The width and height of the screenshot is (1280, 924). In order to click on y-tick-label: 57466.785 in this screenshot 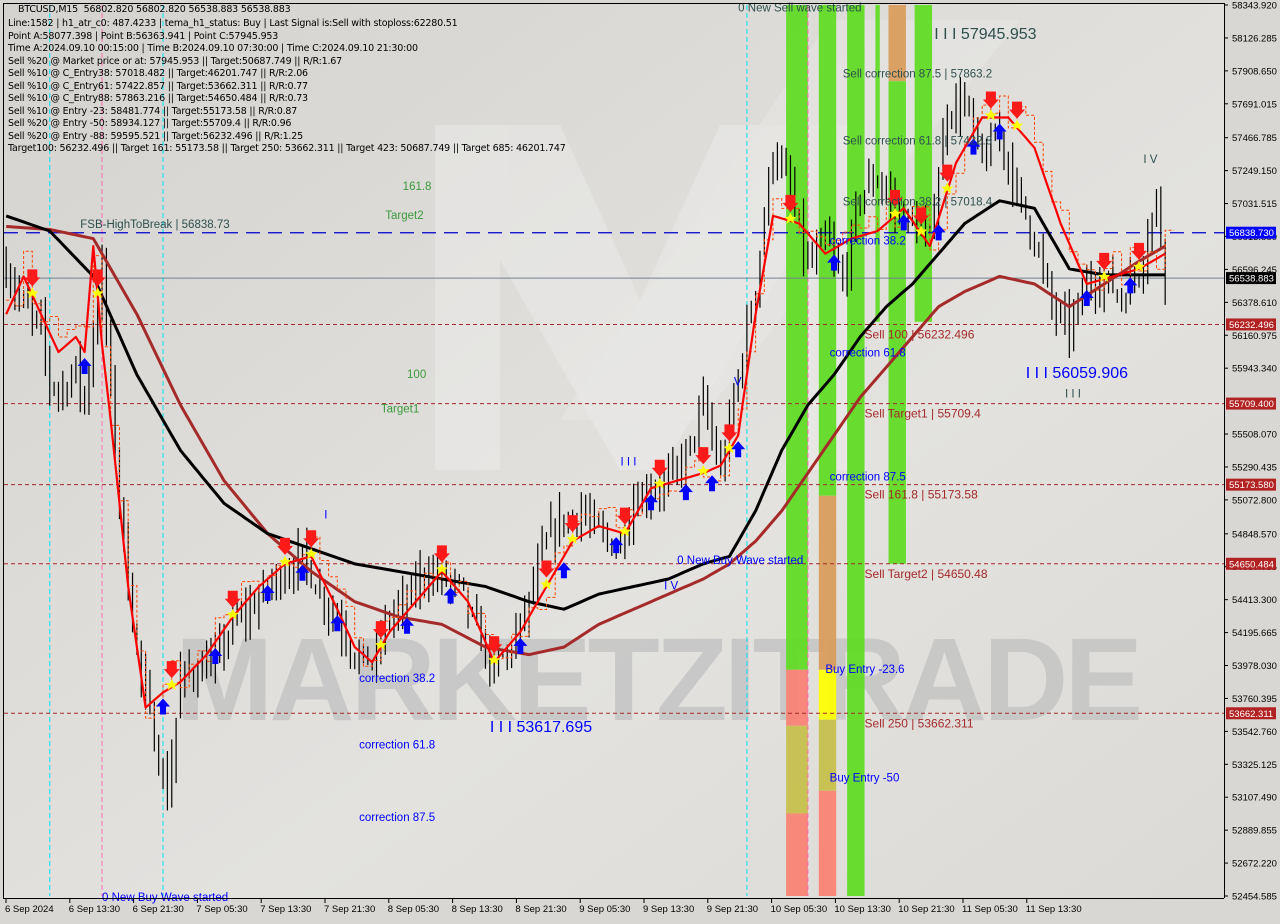, I will do `click(1254, 138)`.